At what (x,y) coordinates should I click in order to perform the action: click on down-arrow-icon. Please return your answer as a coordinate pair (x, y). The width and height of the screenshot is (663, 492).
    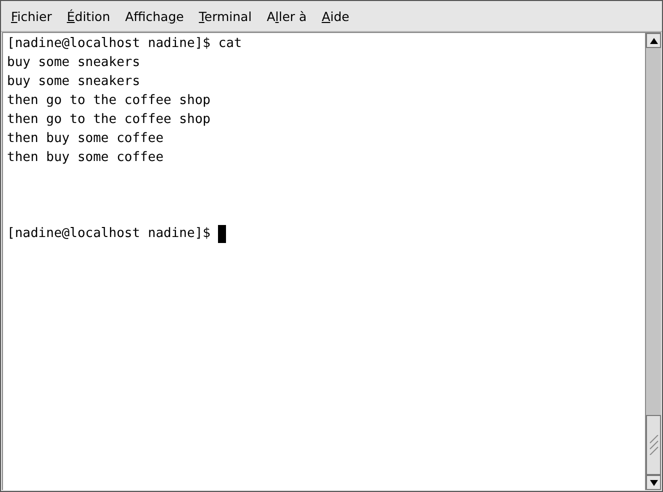
    Looking at the image, I should click on (653, 482).